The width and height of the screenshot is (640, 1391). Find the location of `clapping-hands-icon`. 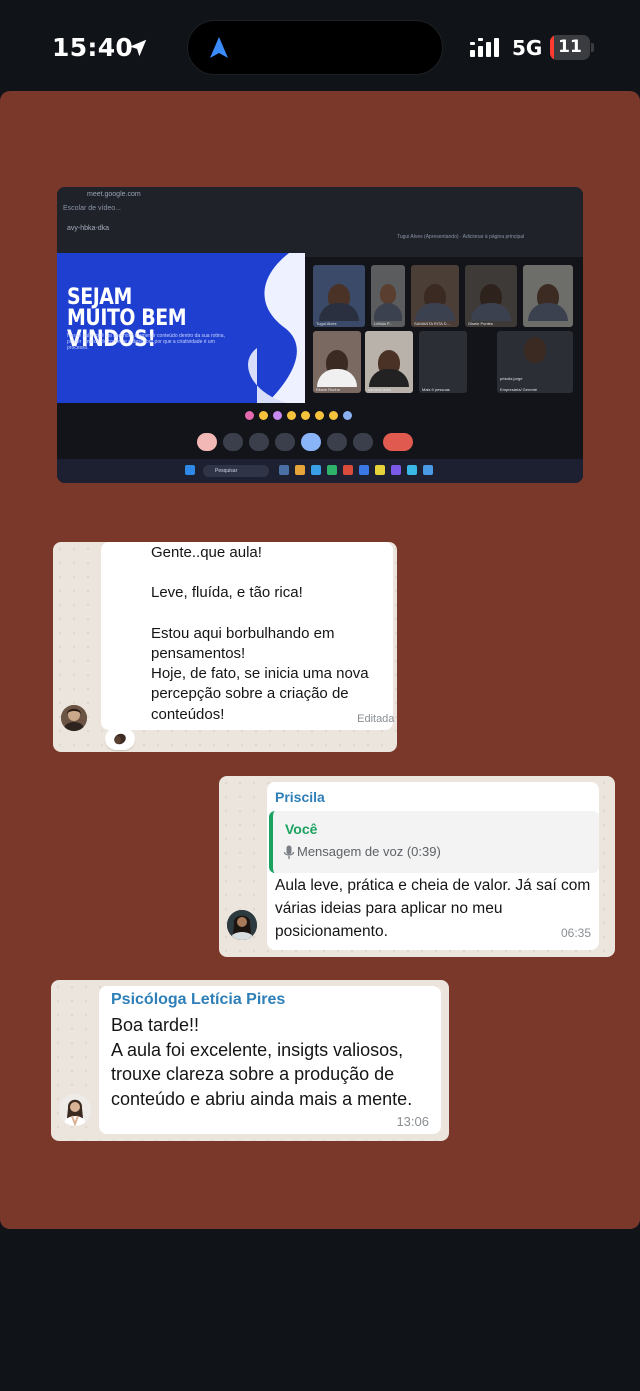

clapping-hands-icon is located at coordinates (120, 739).